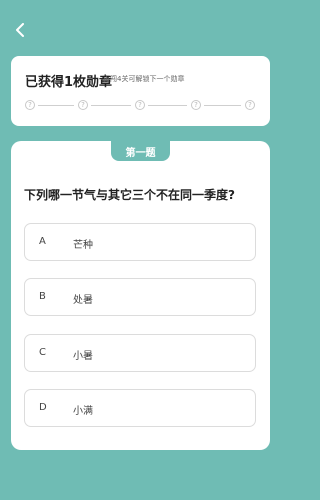 This screenshot has height=500, width=320. Describe the element at coordinates (140, 242) in the screenshot. I see `option-a-button: A 芒种` at that location.